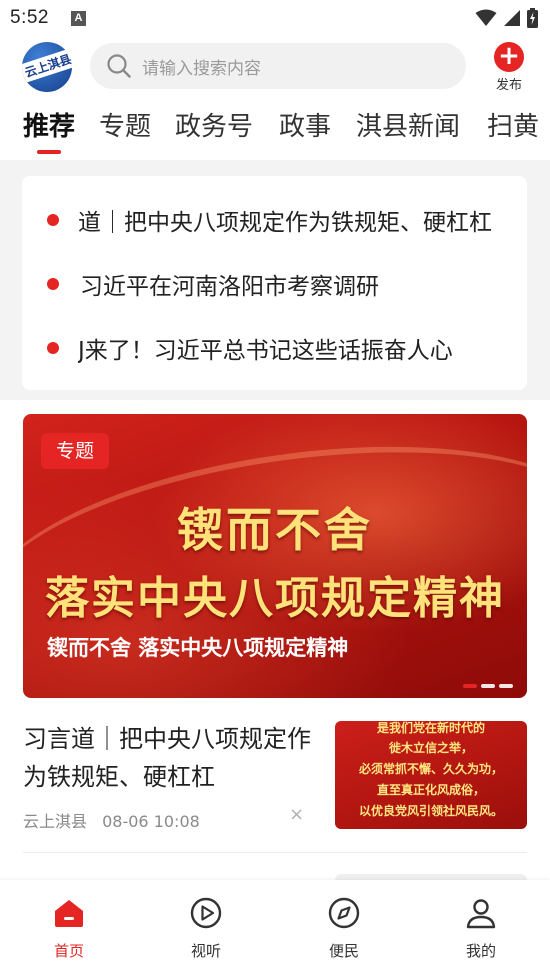 The width and height of the screenshot is (550, 979). I want to click on tab-anti-porn: 扫黄, so click(513, 124).